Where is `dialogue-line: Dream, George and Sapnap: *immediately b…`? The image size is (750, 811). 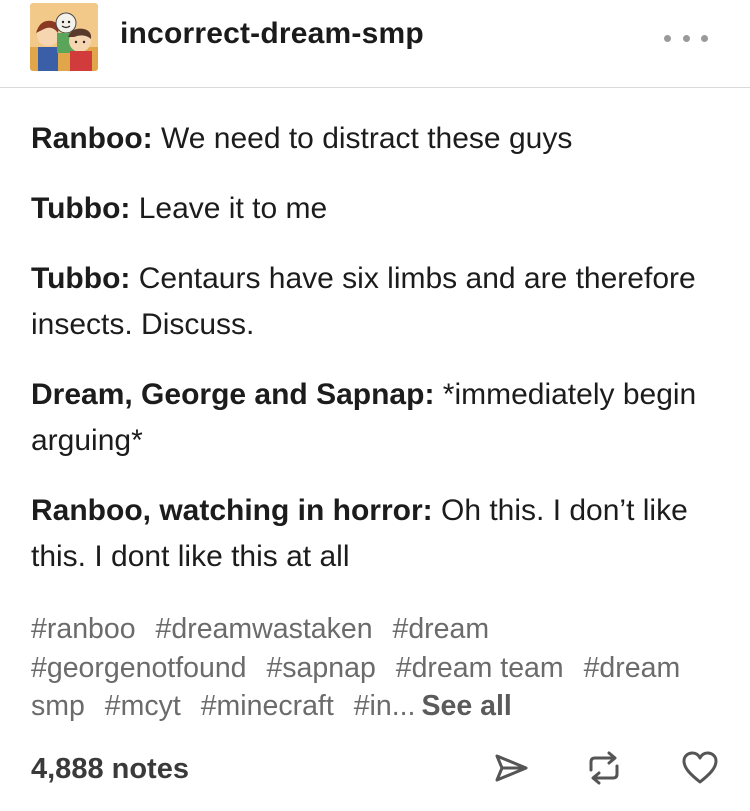 dialogue-line: Dream, George and Sapnap: *immediately b… is located at coordinates (376, 418).